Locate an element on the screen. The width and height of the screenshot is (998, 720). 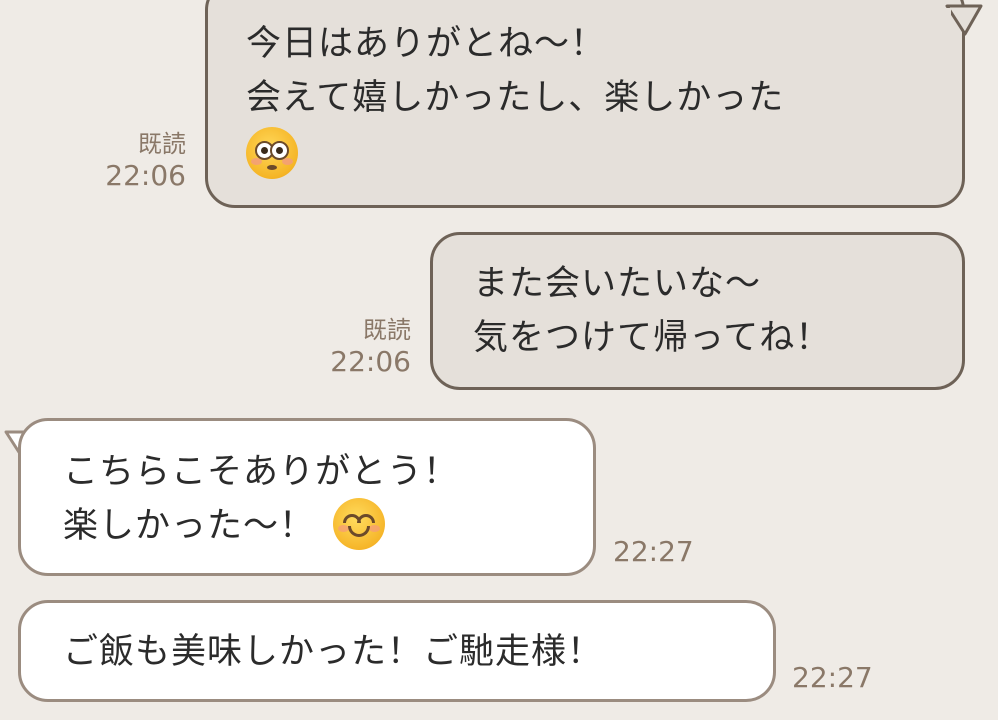
message-text-line: 楽しかった〜！ is located at coordinates (189, 526).